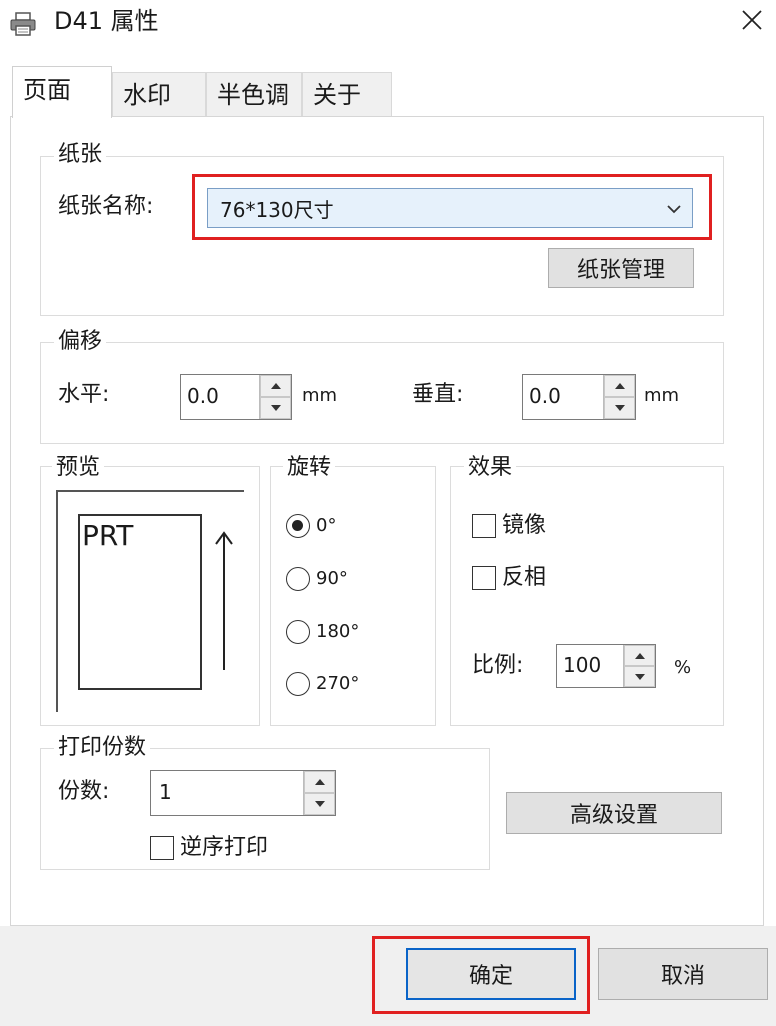 Image resolution: width=776 pixels, height=1026 pixels. What do you see at coordinates (106, 21) in the screenshot?
I see `window-title: D41 属性` at bounding box center [106, 21].